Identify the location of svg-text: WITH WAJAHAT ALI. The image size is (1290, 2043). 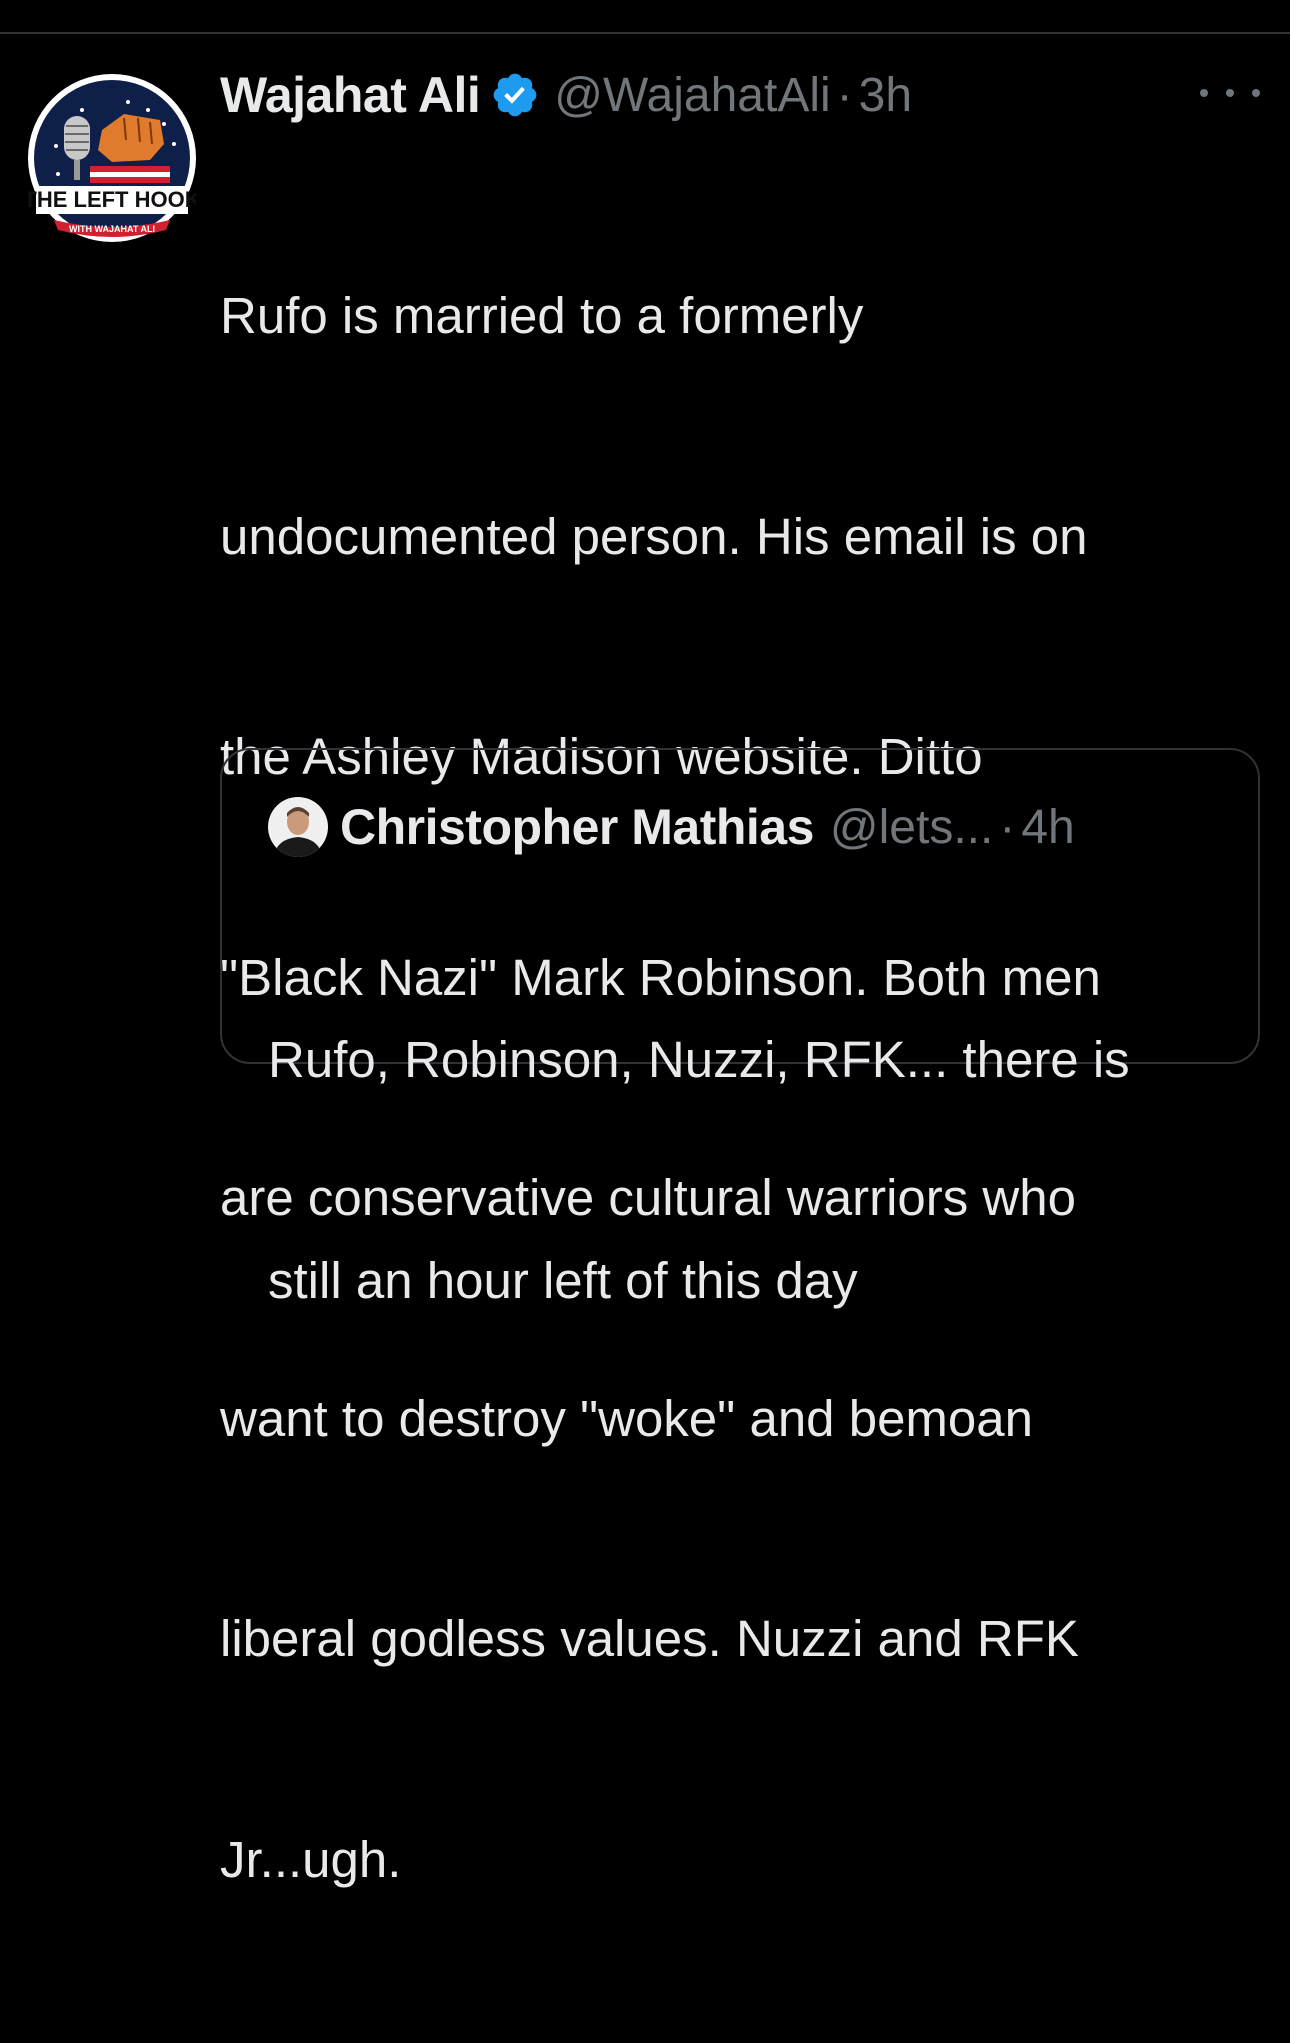
(112, 229).